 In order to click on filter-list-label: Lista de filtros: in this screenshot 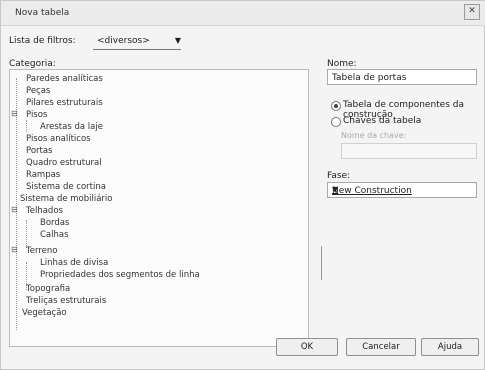, I will do `click(42, 41)`.